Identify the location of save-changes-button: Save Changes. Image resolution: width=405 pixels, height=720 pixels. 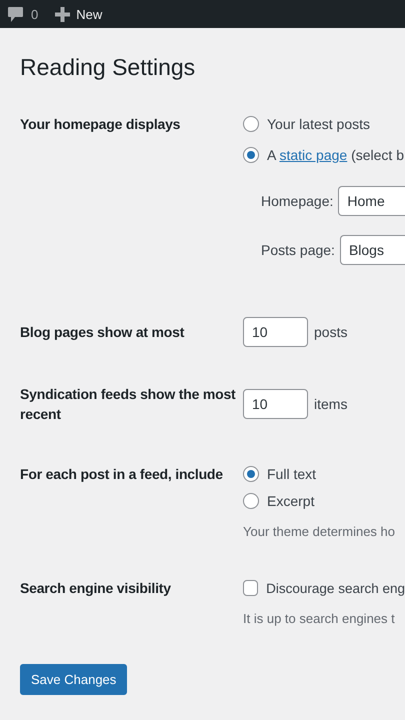
(74, 679).